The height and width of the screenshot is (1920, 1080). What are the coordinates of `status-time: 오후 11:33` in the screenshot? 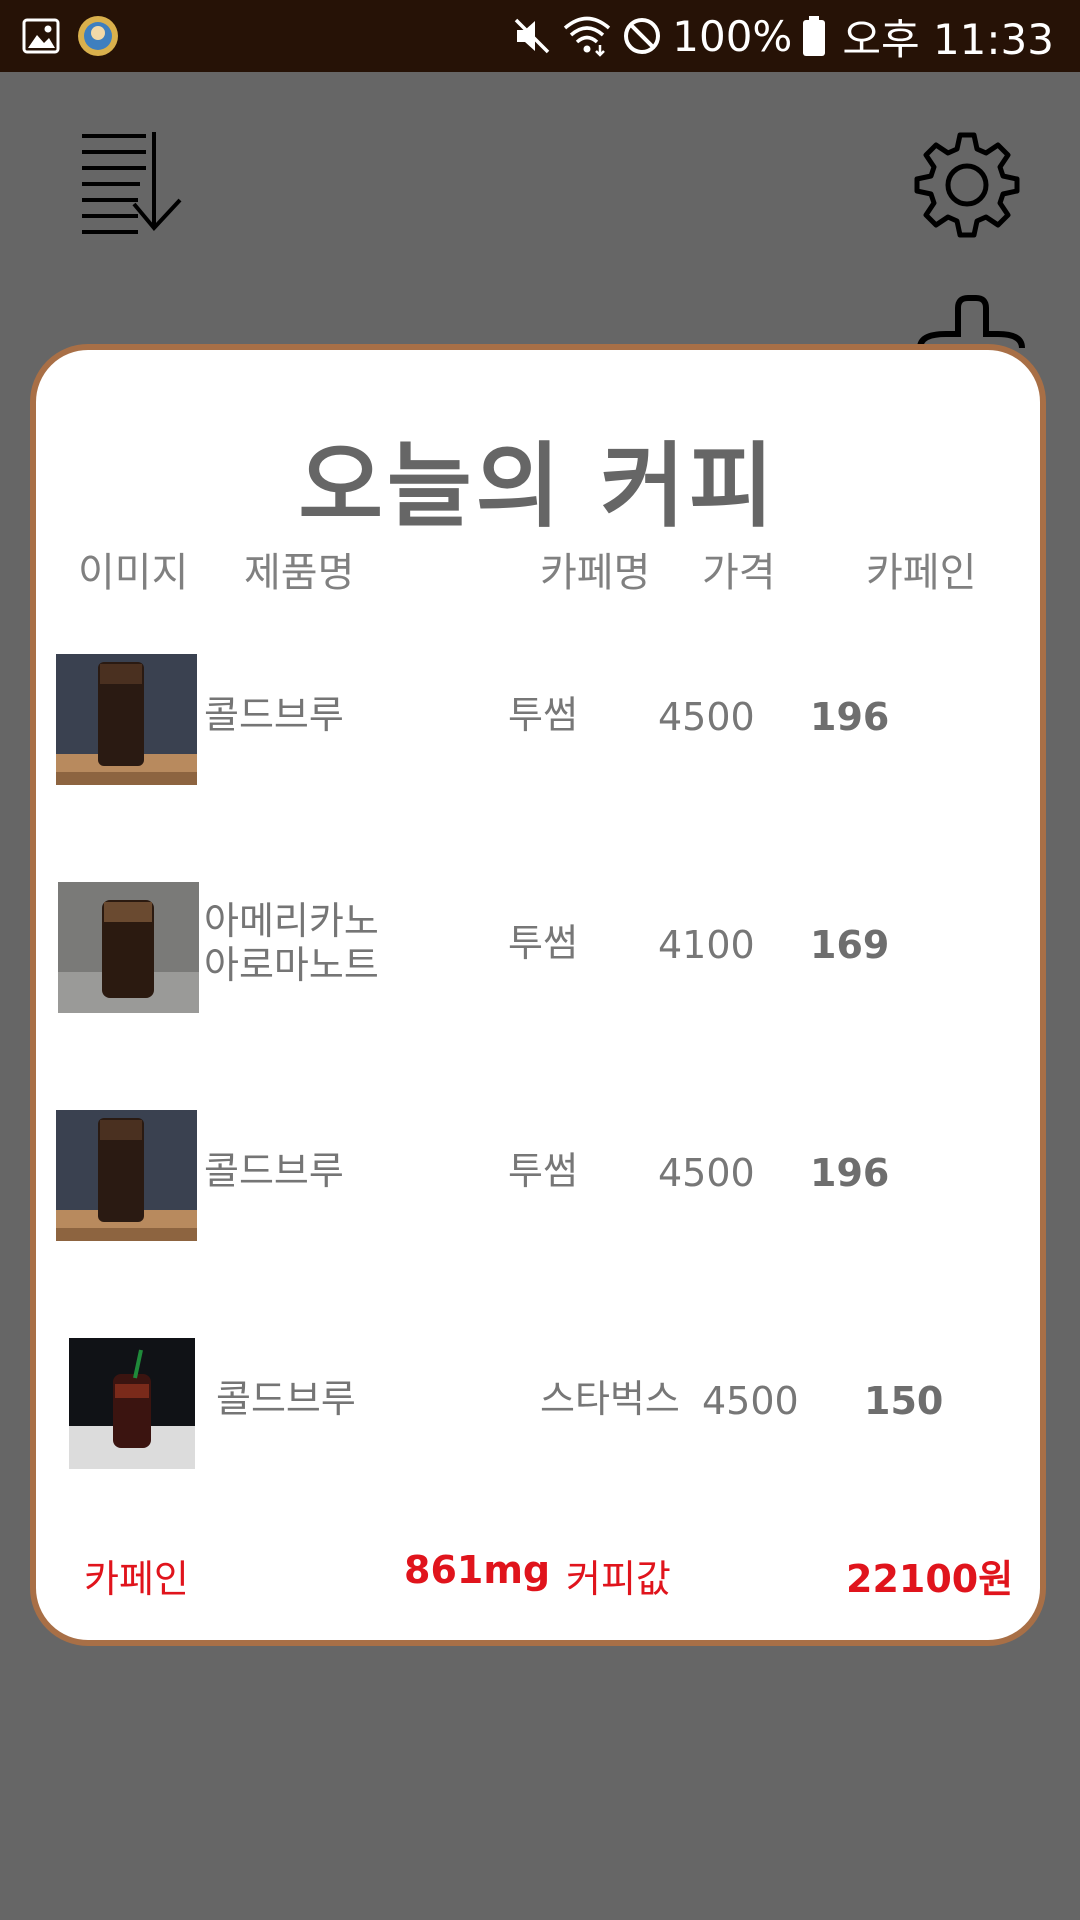 It's located at (948, 39).